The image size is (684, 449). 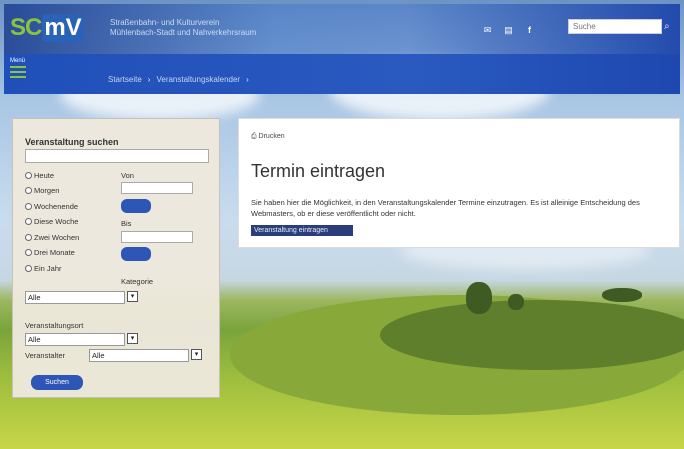 I want to click on event-search-text-input, so click(x=117, y=156).